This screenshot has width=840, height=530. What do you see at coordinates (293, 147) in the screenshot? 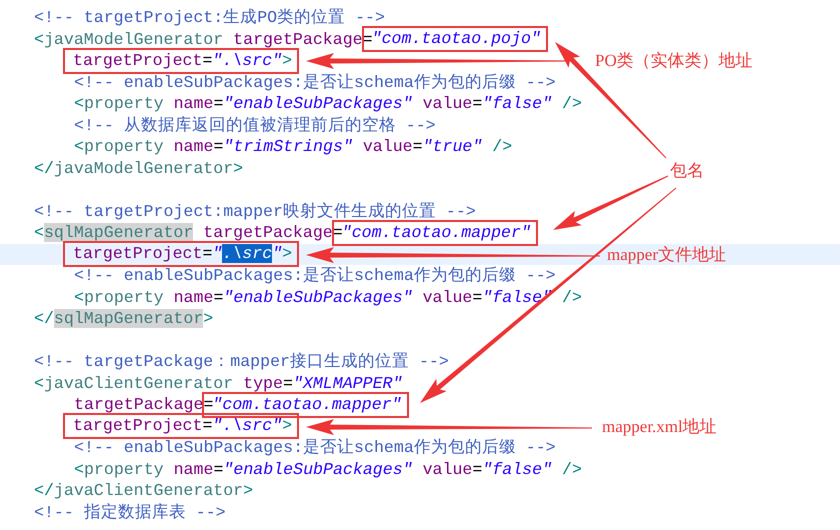
I see `code-text: <property name="trimStrings" value="true" />` at bounding box center [293, 147].